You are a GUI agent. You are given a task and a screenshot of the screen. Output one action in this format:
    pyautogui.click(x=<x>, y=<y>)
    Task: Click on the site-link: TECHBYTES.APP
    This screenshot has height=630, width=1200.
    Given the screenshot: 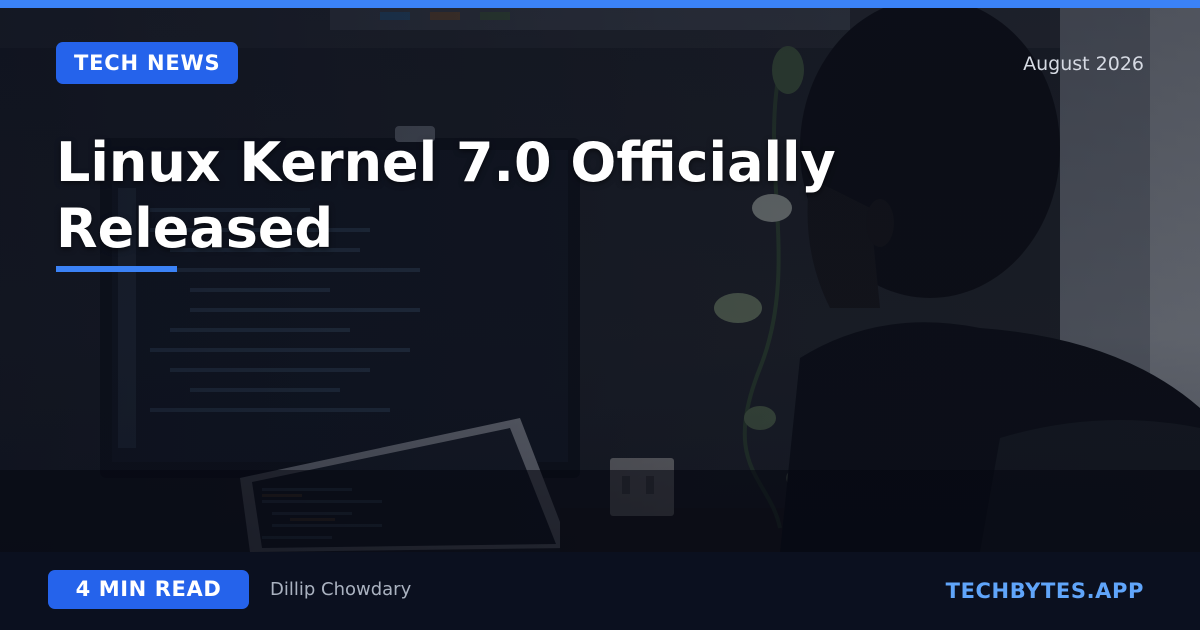 What is the action you would take?
    pyautogui.click(x=1045, y=591)
    